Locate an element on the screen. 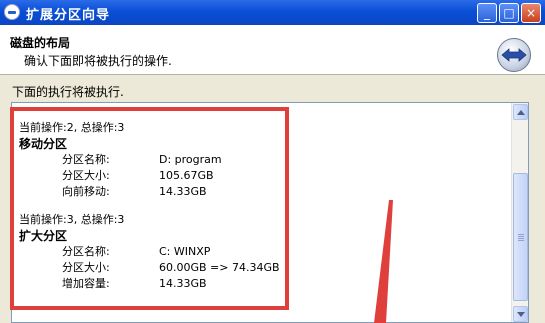  scroll-up-button is located at coordinates (520, 112).